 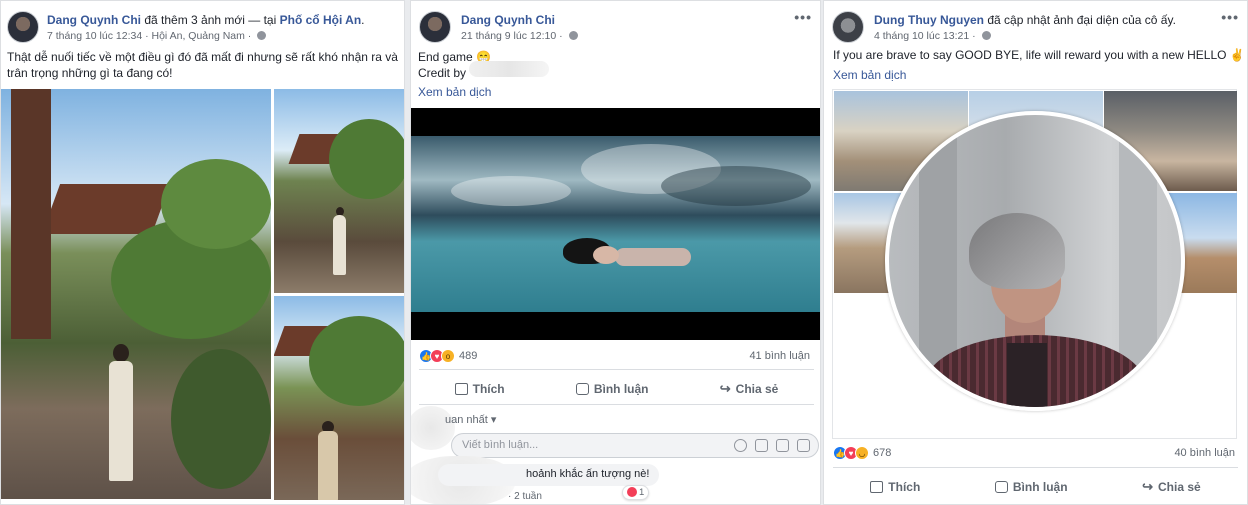 I want to click on comment-bubble: hoảnh khắc ấn tượng nè!, so click(x=549, y=475).